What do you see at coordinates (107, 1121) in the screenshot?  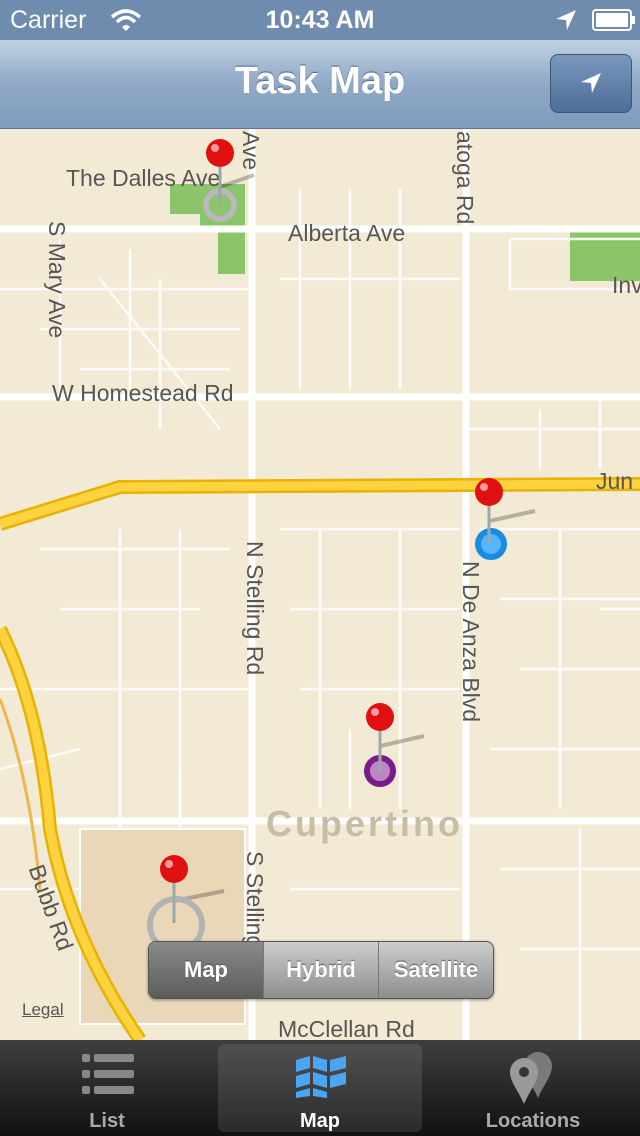 I see `tab-label: List` at bounding box center [107, 1121].